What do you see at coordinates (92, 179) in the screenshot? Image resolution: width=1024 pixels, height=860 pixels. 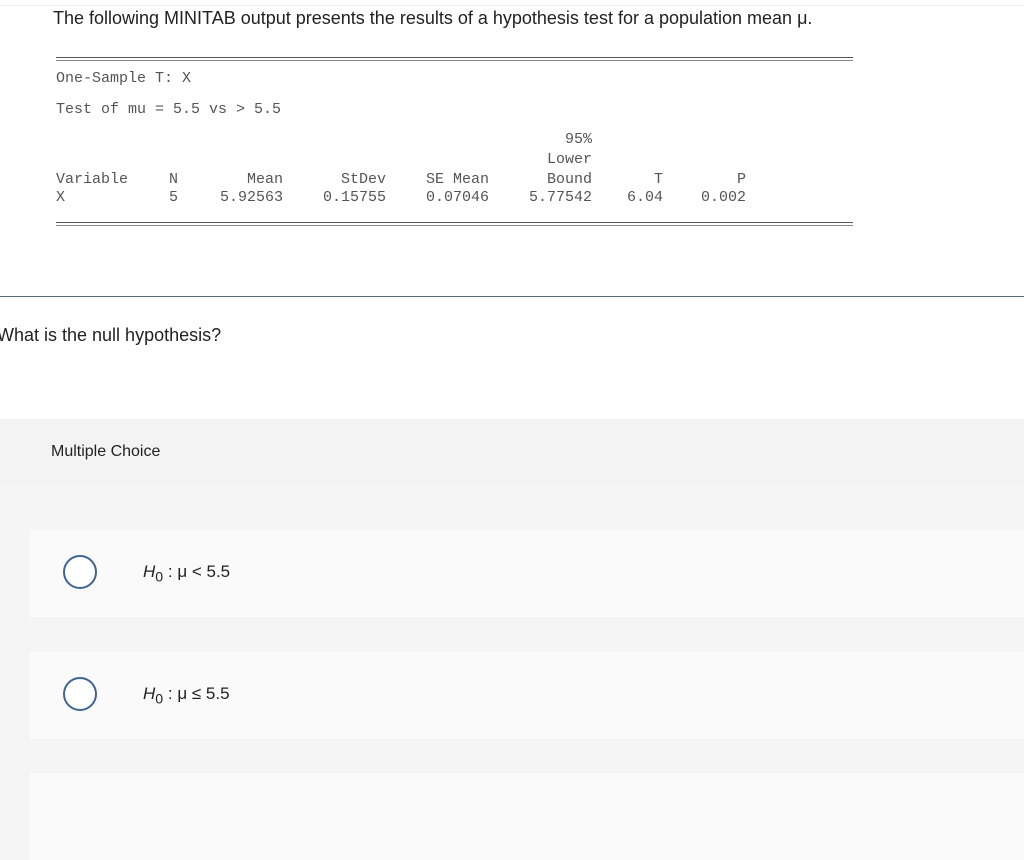 I see `header-variable: Variable` at bounding box center [92, 179].